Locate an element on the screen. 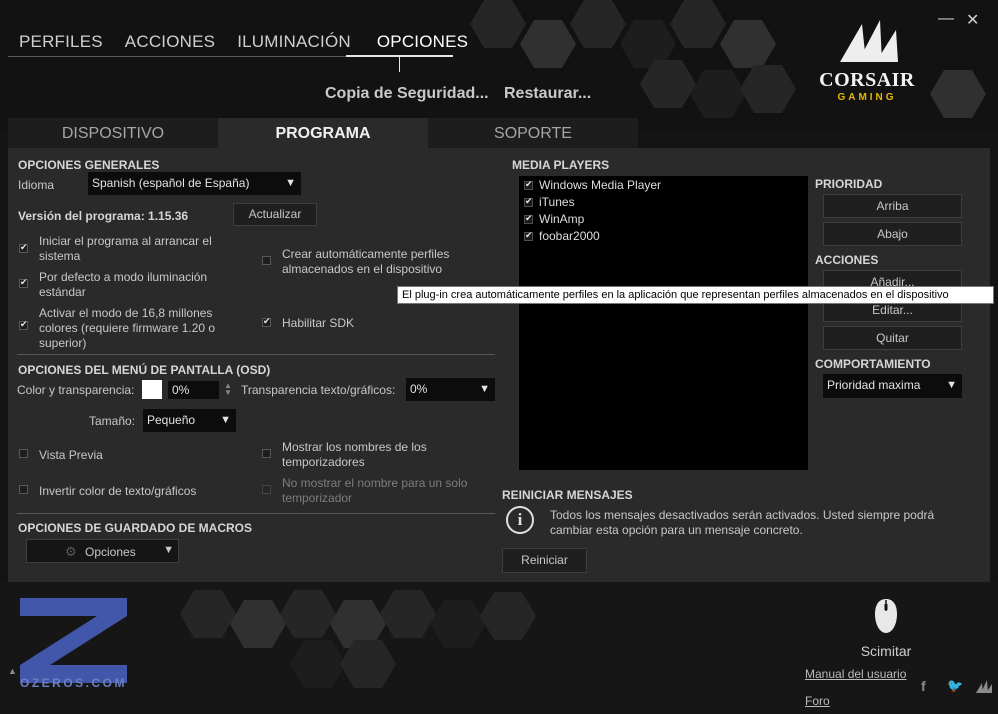  behavior-title: COMPORTAMIENTO is located at coordinates (873, 364).